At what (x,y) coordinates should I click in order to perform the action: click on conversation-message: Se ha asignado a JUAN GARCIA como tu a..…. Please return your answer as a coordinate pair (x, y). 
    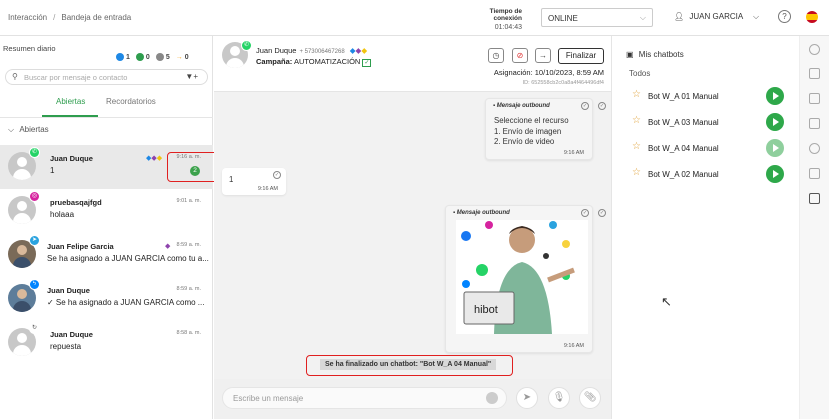
    Looking at the image, I should click on (128, 258).